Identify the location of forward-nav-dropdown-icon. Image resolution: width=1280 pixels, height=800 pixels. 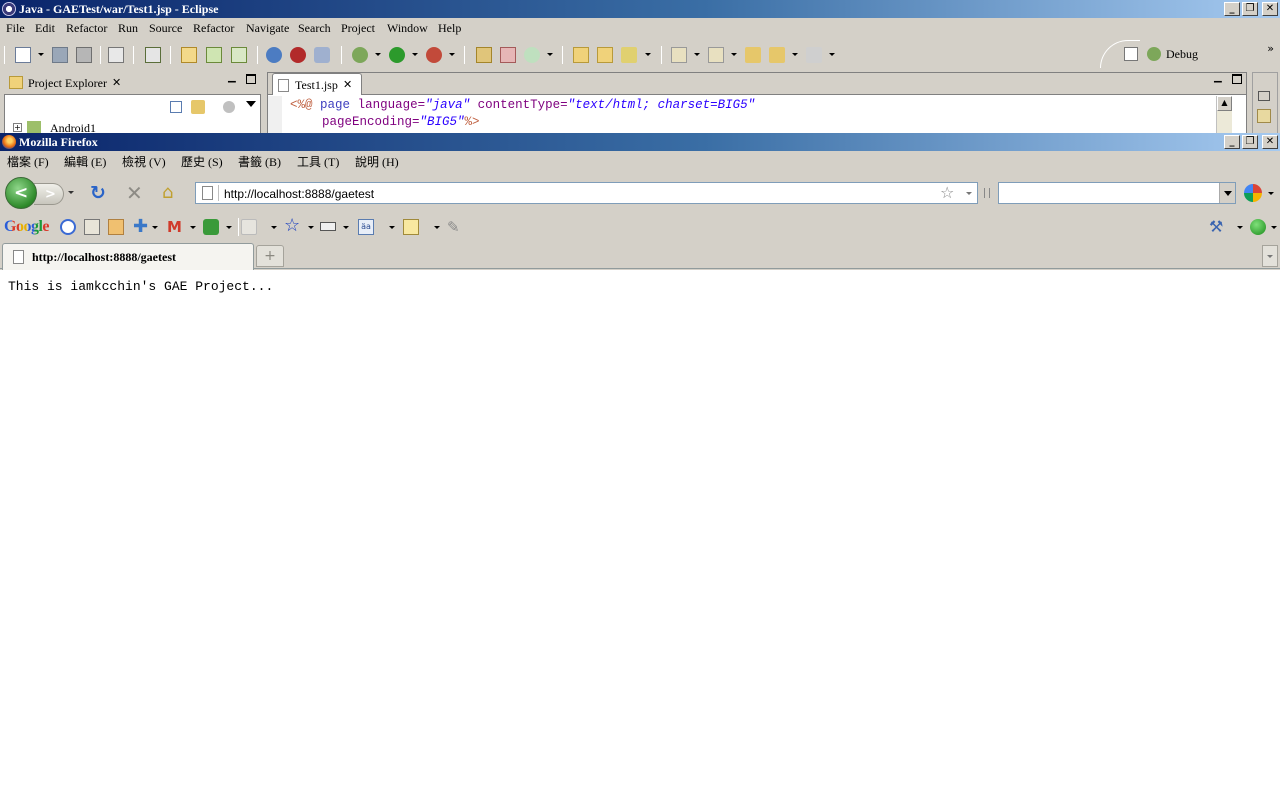
(832, 54).